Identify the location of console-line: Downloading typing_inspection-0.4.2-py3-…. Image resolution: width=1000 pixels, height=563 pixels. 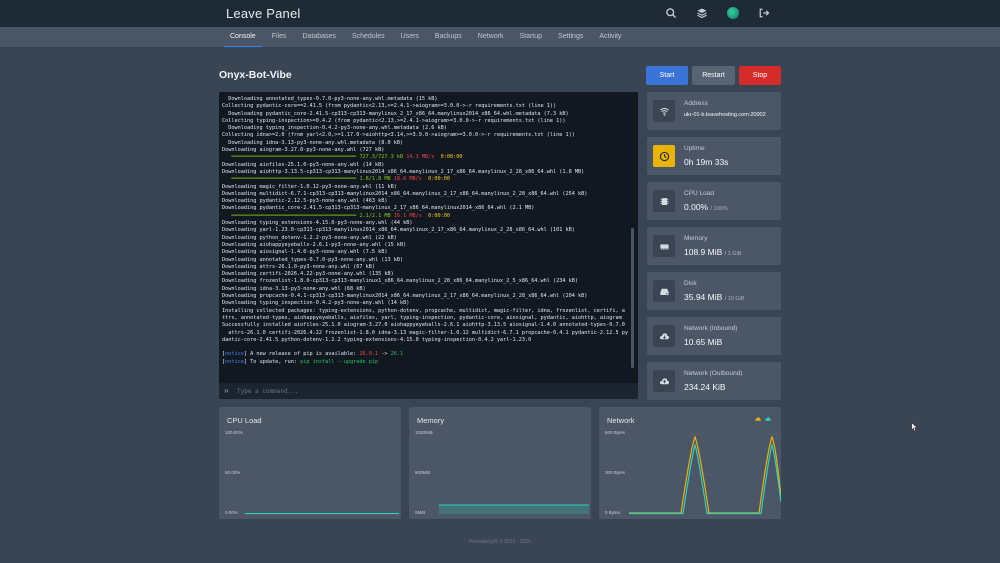
(316, 303).